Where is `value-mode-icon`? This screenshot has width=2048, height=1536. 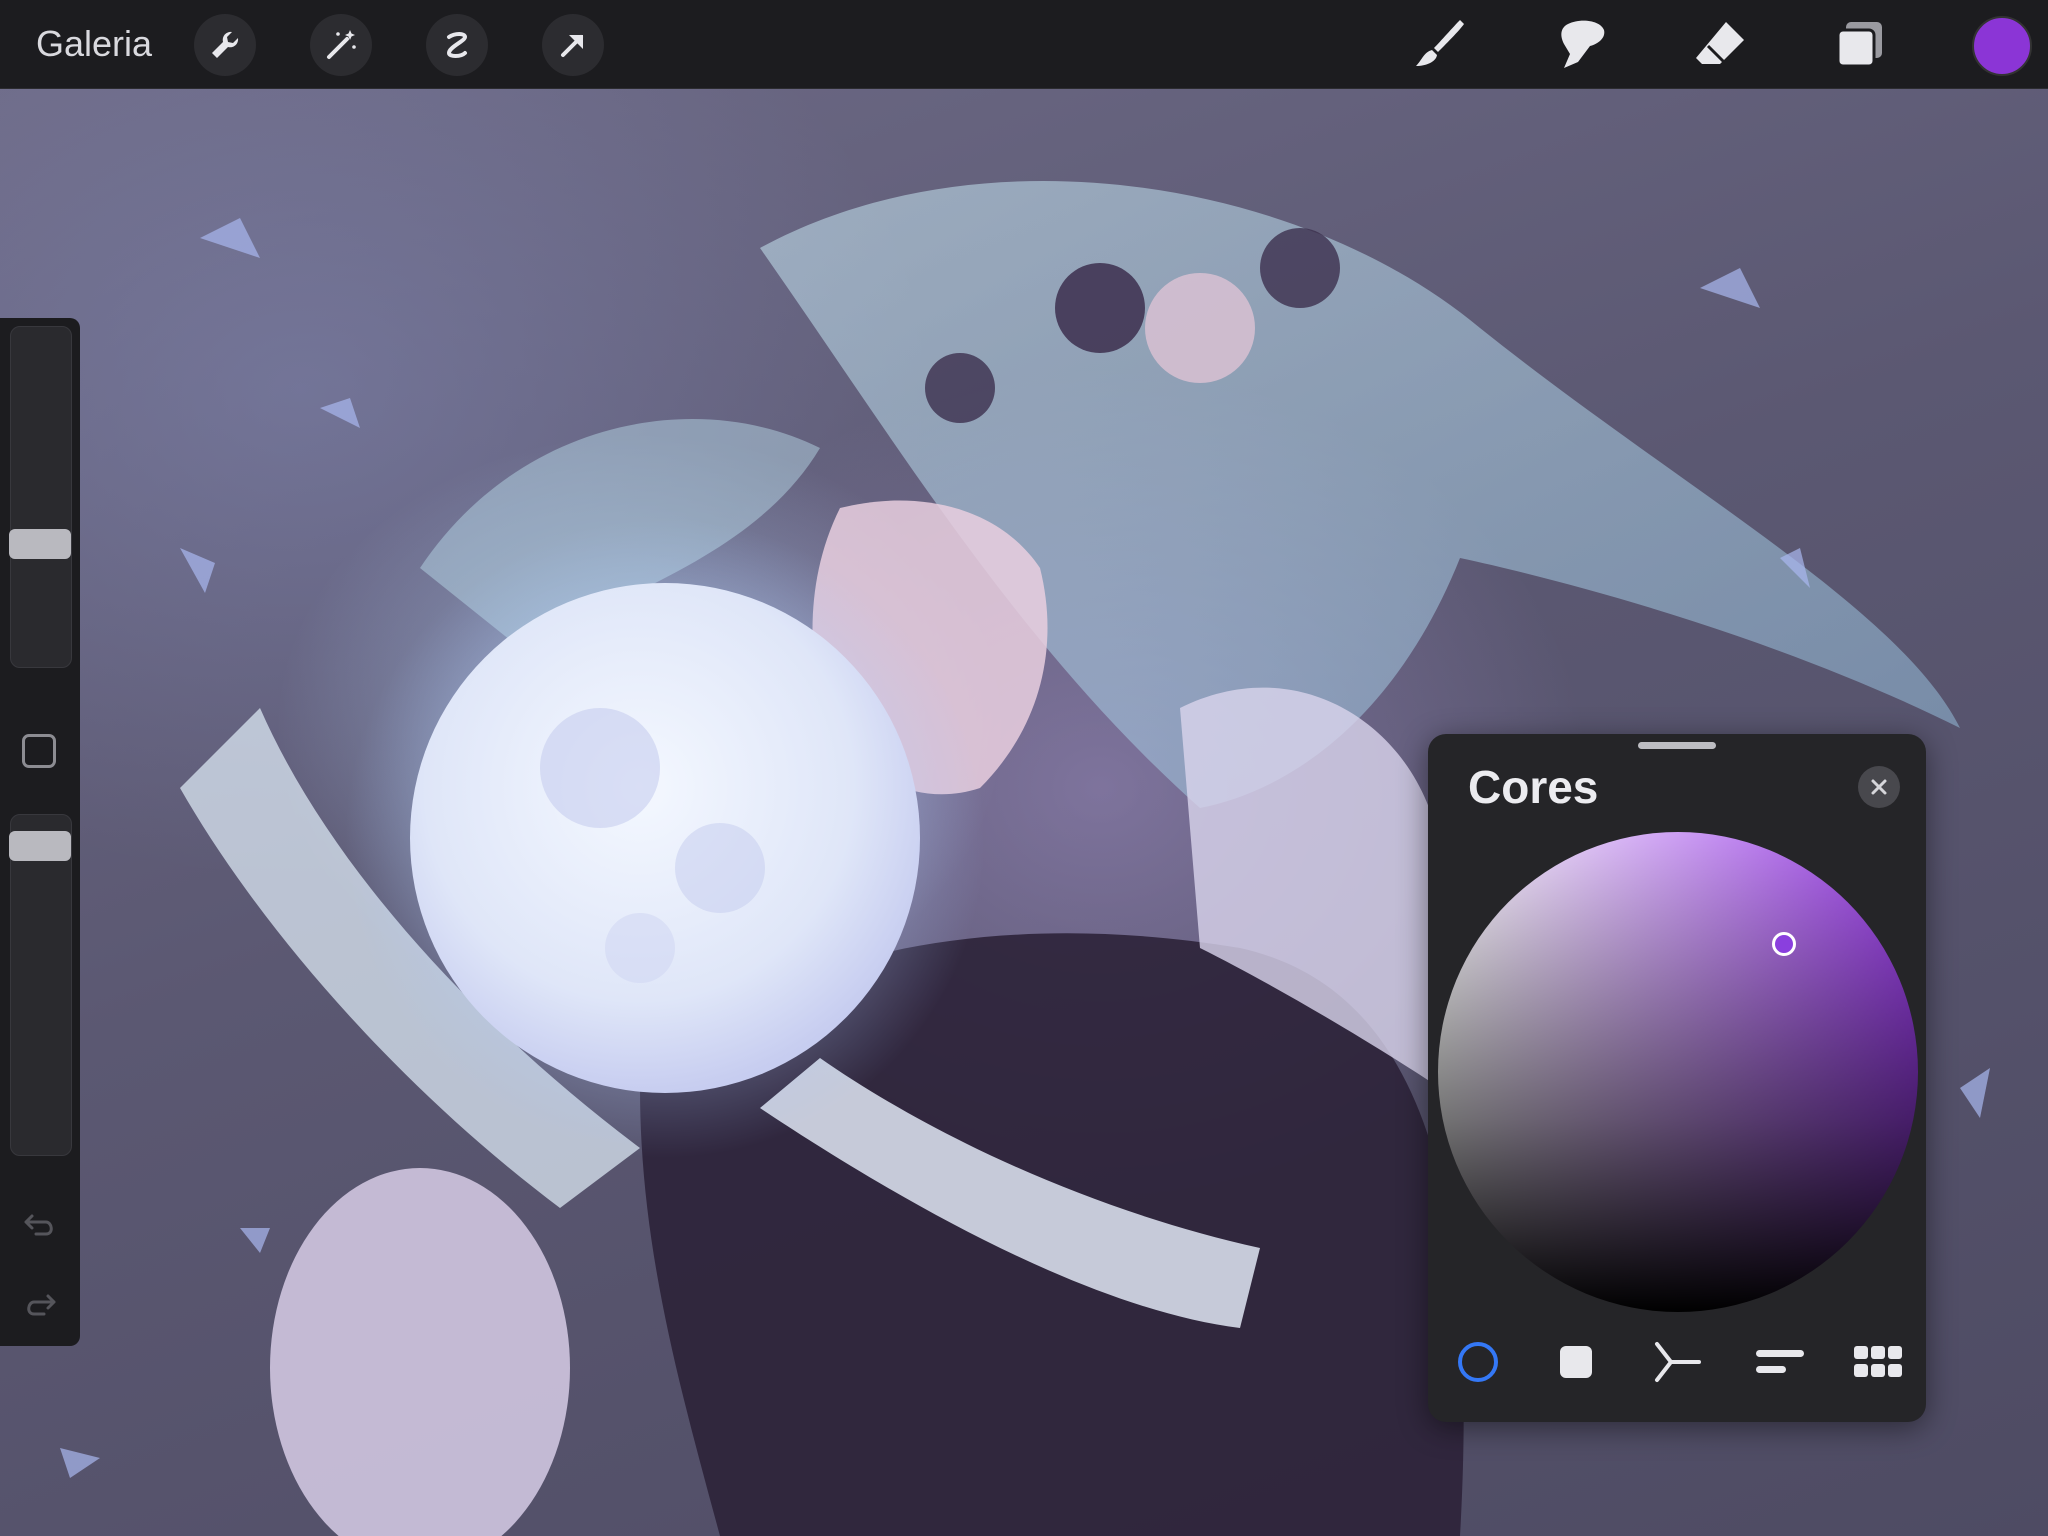 value-mode-icon is located at coordinates (1780, 1361).